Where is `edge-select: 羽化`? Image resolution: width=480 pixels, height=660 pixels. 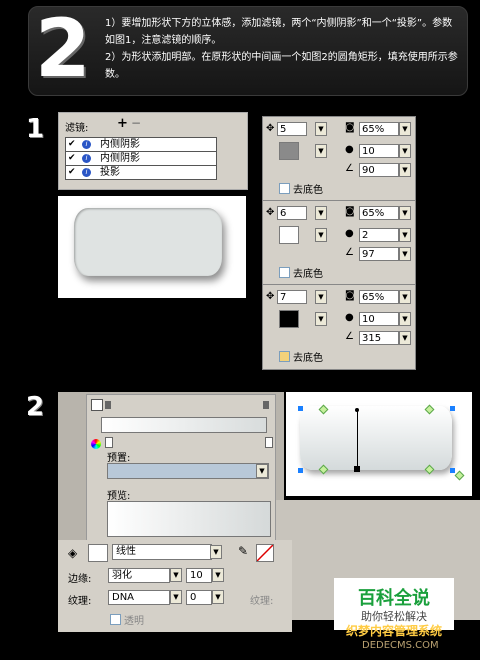 edge-select: 羽化 is located at coordinates (139, 575).